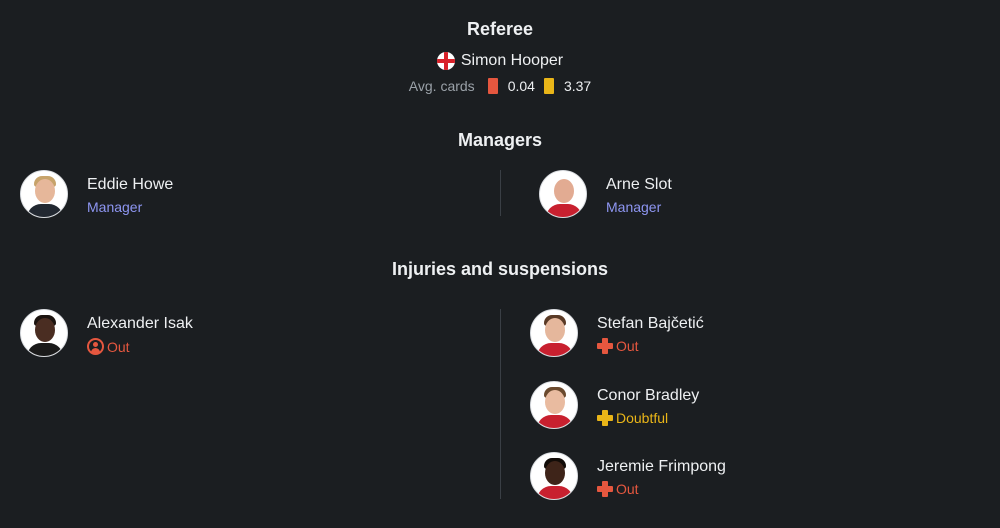 The image size is (1000, 528). I want to click on manager-name: Eddie Howe, so click(130, 184).